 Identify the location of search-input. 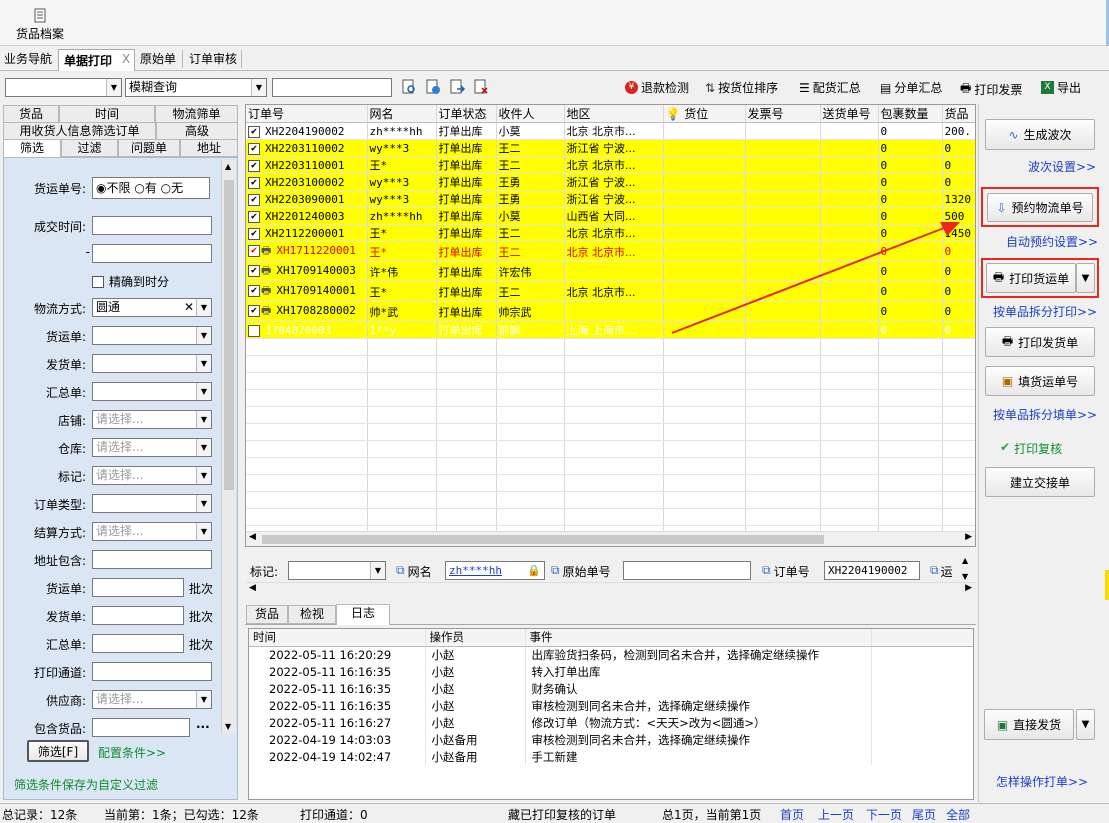
(332, 87).